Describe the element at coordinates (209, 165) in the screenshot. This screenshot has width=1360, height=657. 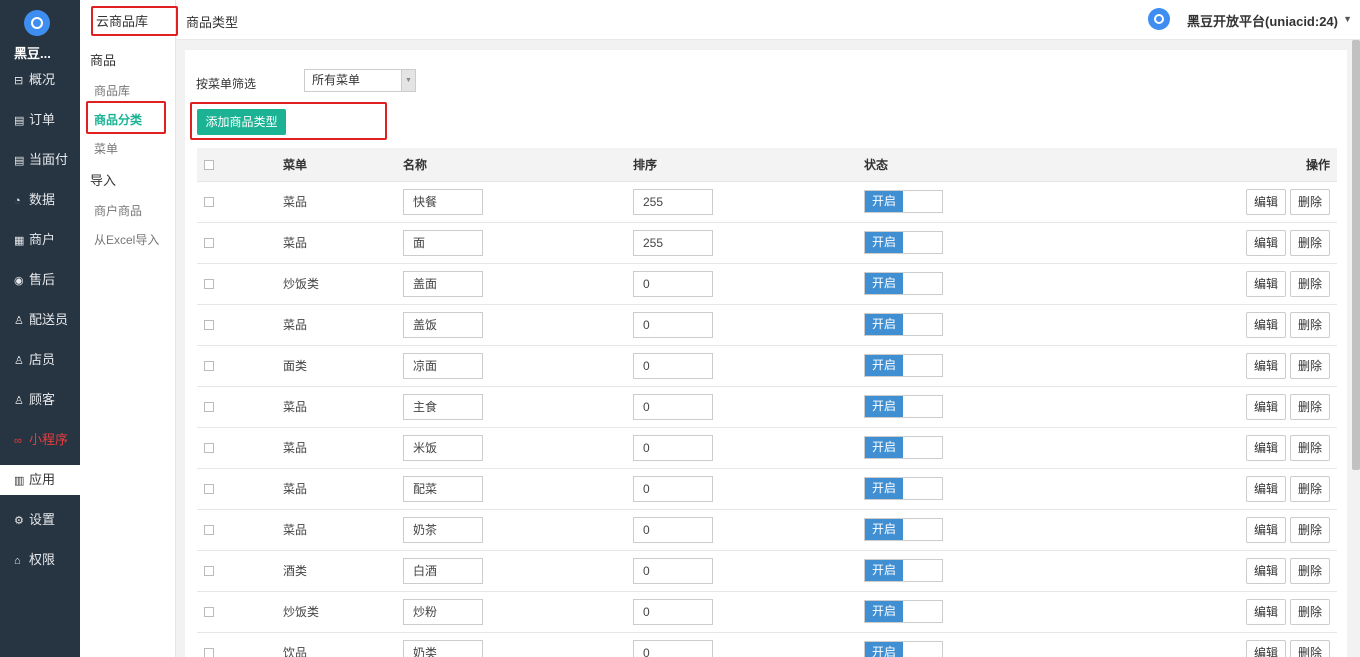
I see `select-all-checkbox` at that location.